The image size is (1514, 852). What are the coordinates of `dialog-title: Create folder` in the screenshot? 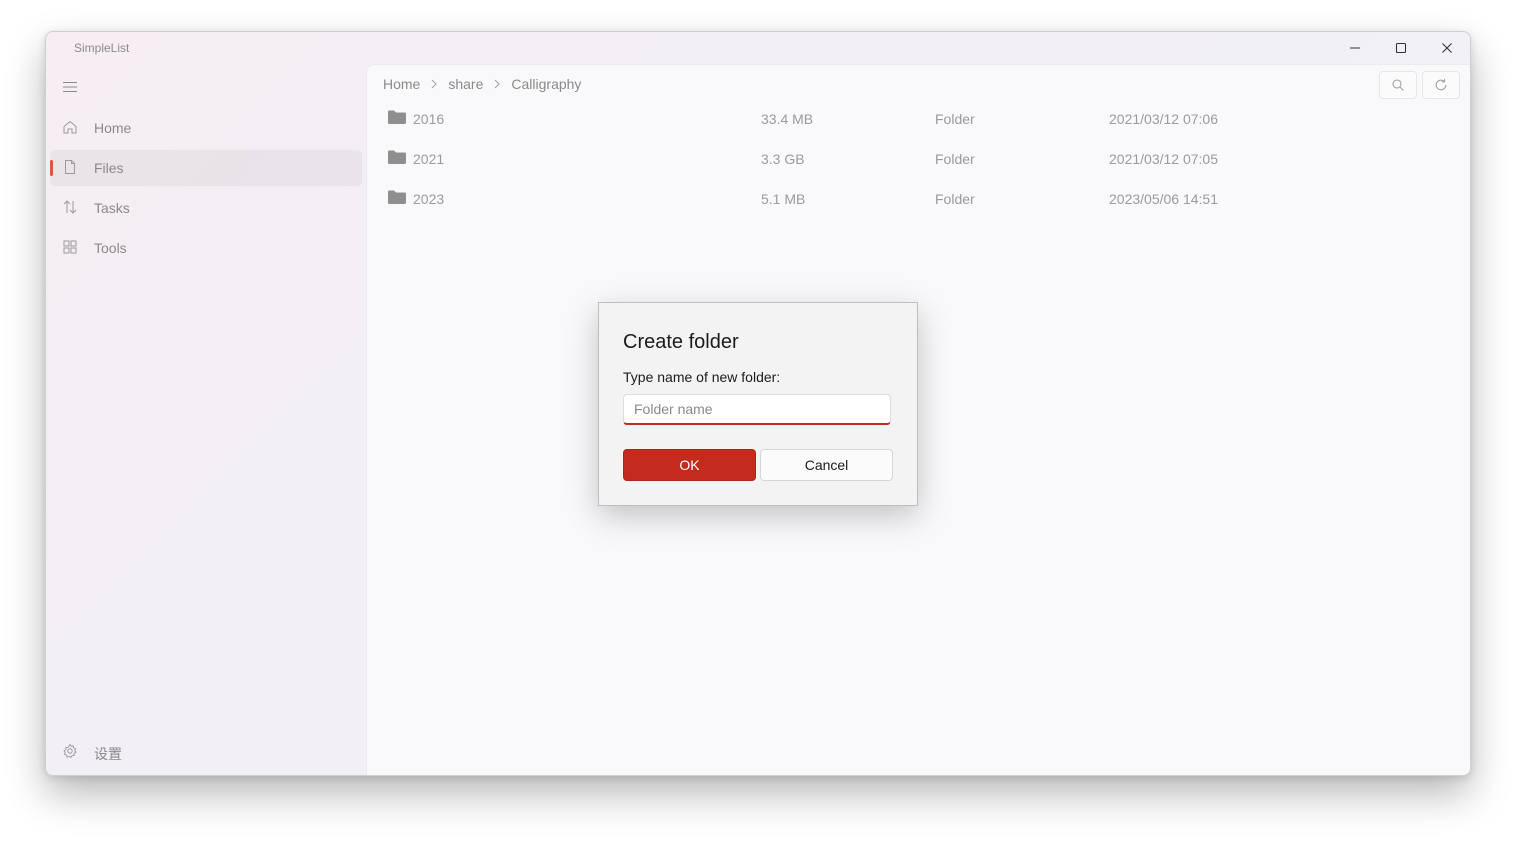 It's located at (681, 342).